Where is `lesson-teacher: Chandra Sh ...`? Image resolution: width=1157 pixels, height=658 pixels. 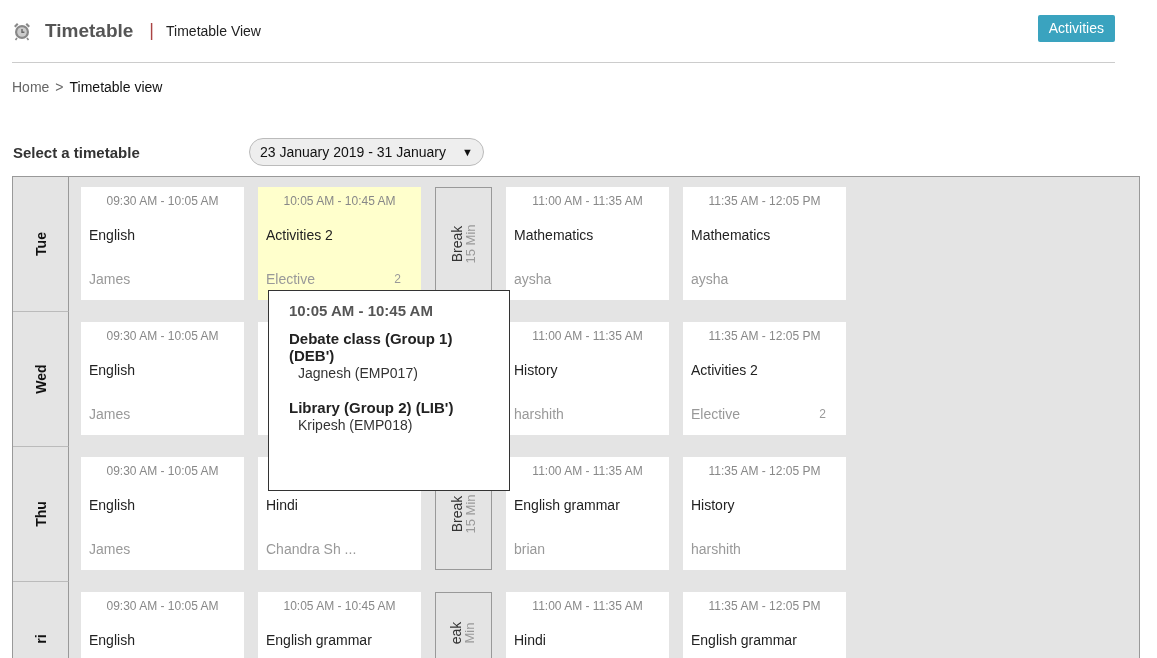
lesson-teacher: Chandra Sh ... is located at coordinates (311, 549).